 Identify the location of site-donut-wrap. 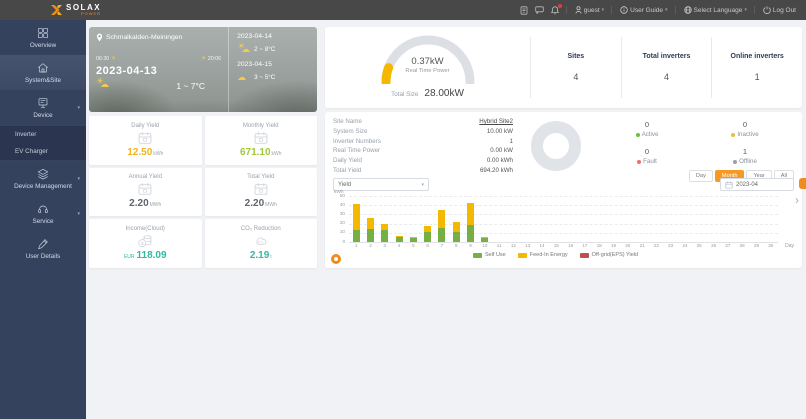
(555, 146).